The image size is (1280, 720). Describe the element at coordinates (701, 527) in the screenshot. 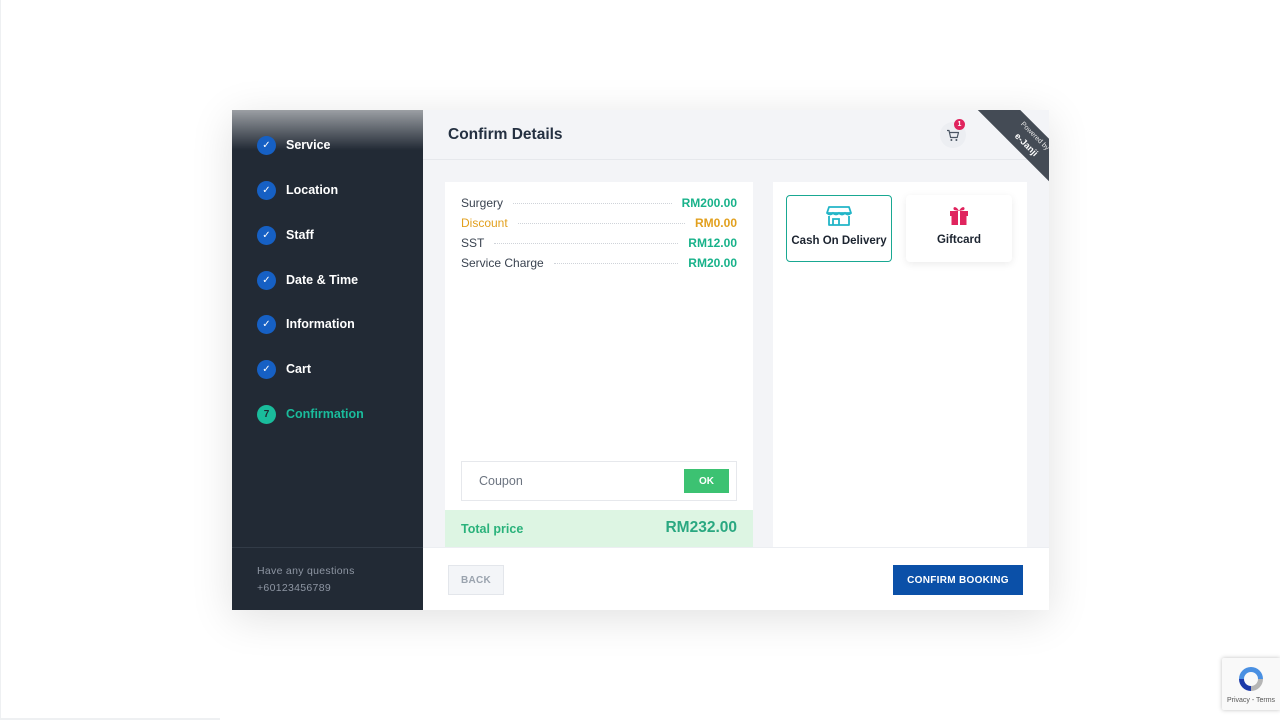

I see `total-value: RM232.00` at that location.